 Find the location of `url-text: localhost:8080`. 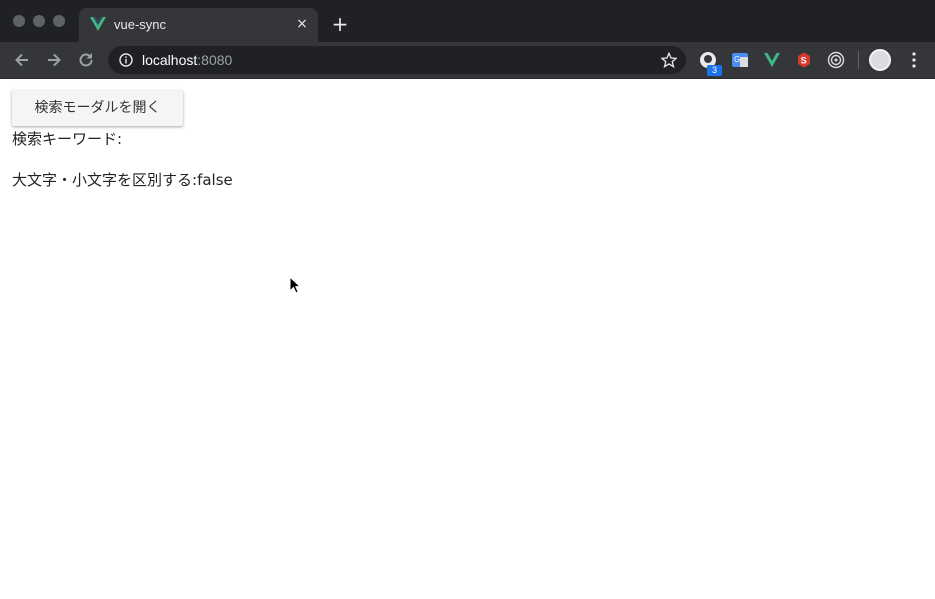

url-text: localhost:8080 is located at coordinates (187, 60).